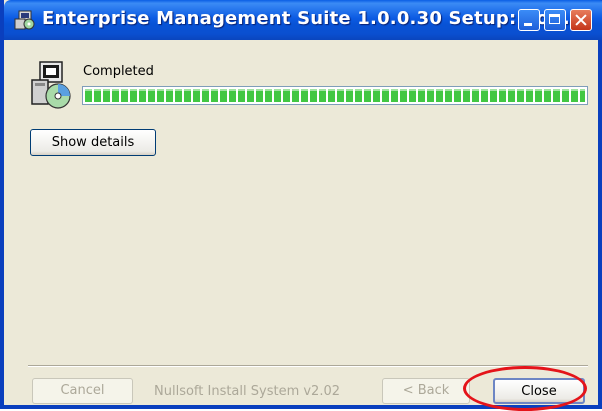 The width and height of the screenshot is (602, 411). What do you see at coordinates (51, 85) in the screenshot?
I see `installer-cd-icon` at bounding box center [51, 85].